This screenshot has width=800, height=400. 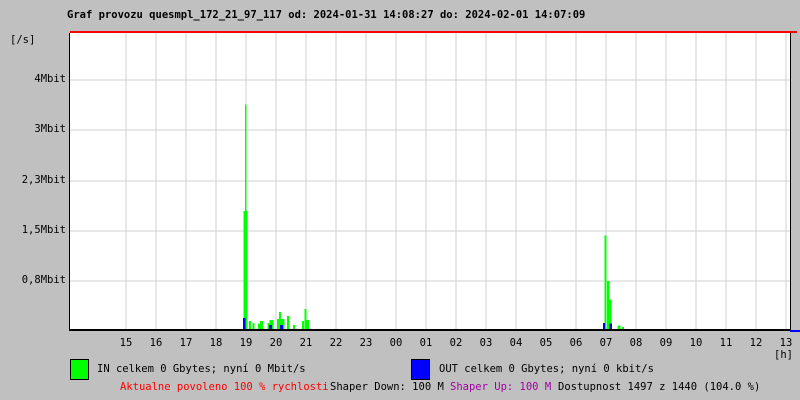 What do you see at coordinates (126, 343) in the screenshot?
I see `x-axis-tick-label: 15` at bounding box center [126, 343].